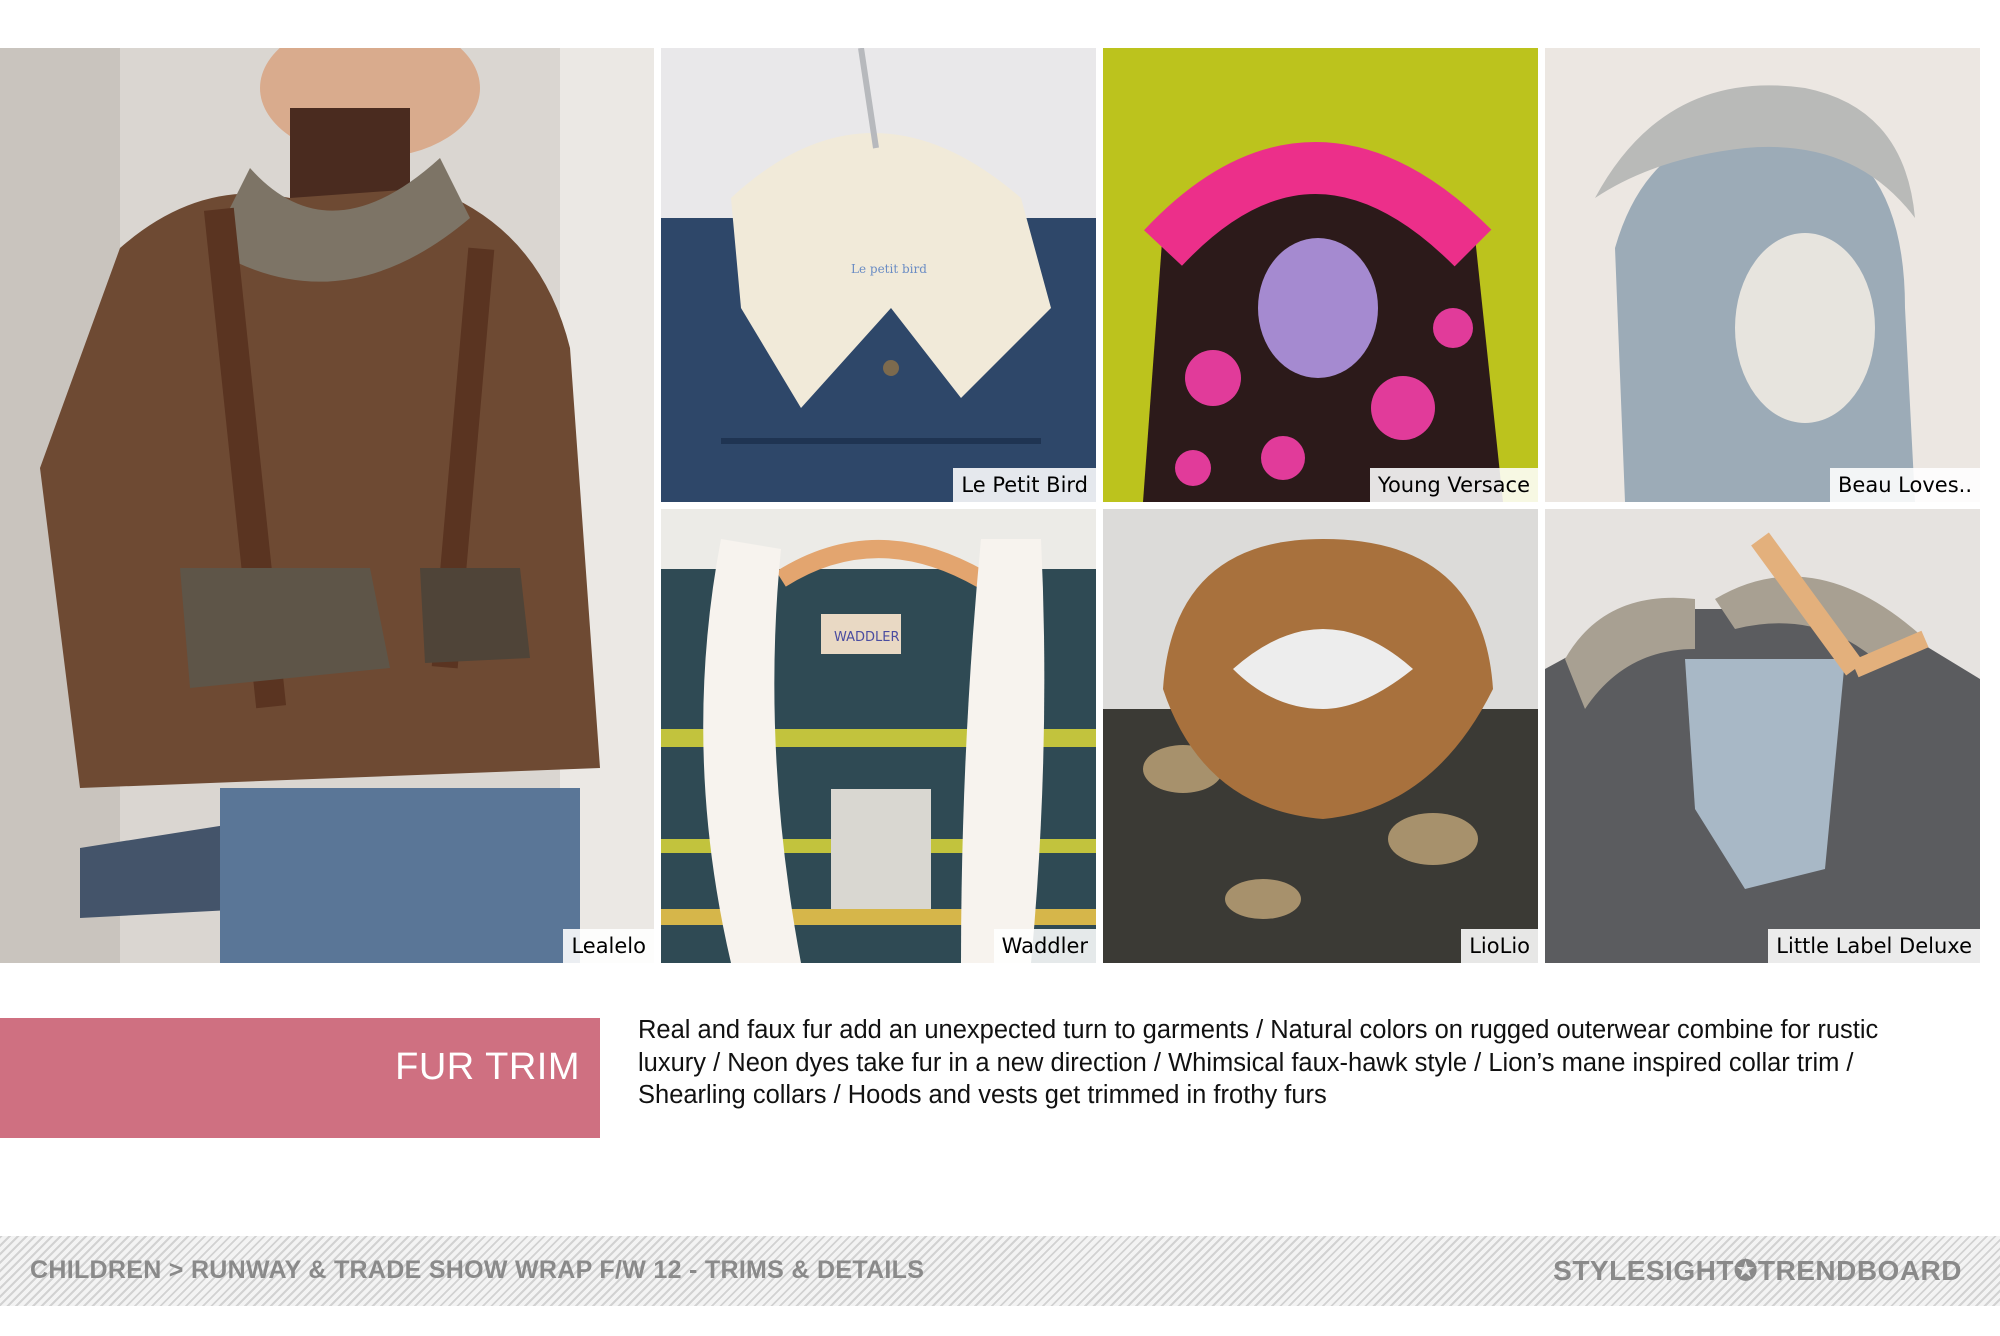 The height and width of the screenshot is (1336, 2000). What do you see at coordinates (867, 637) in the screenshot?
I see `garment-tag-text: WADDLER` at bounding box center [867, 637].